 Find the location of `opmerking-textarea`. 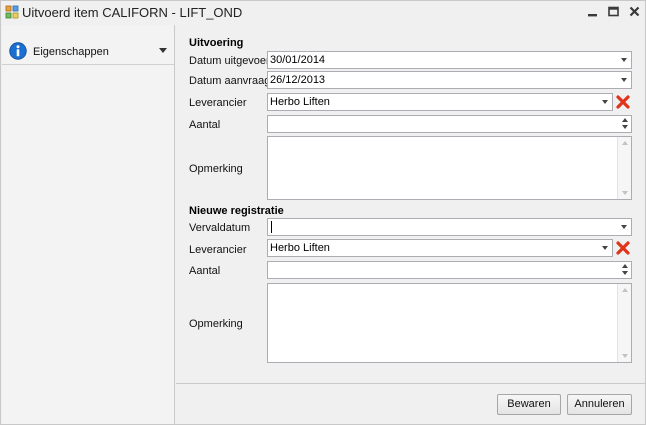

opmerking-textarea is located at coordinates (449, 168).